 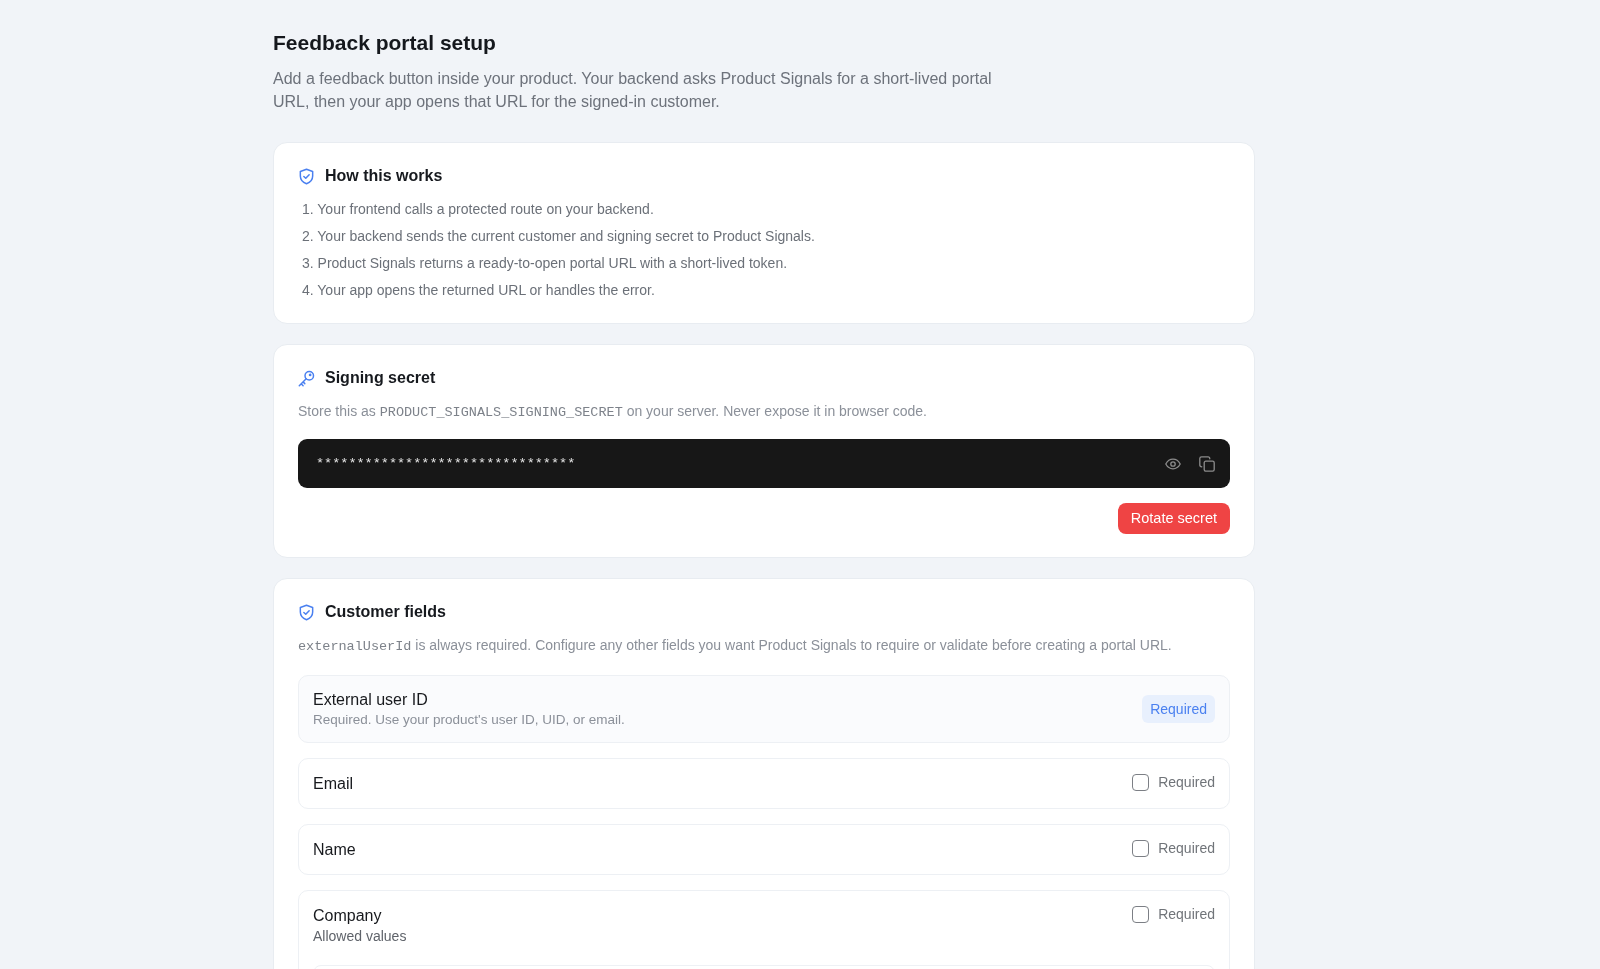 What do you see at coordinates (545, 263) in the screenshot?
I see `step-text: 3. Product Signals returns a ready-to-open portal URL with a short-lived token.` at bounding box center [545, 263].